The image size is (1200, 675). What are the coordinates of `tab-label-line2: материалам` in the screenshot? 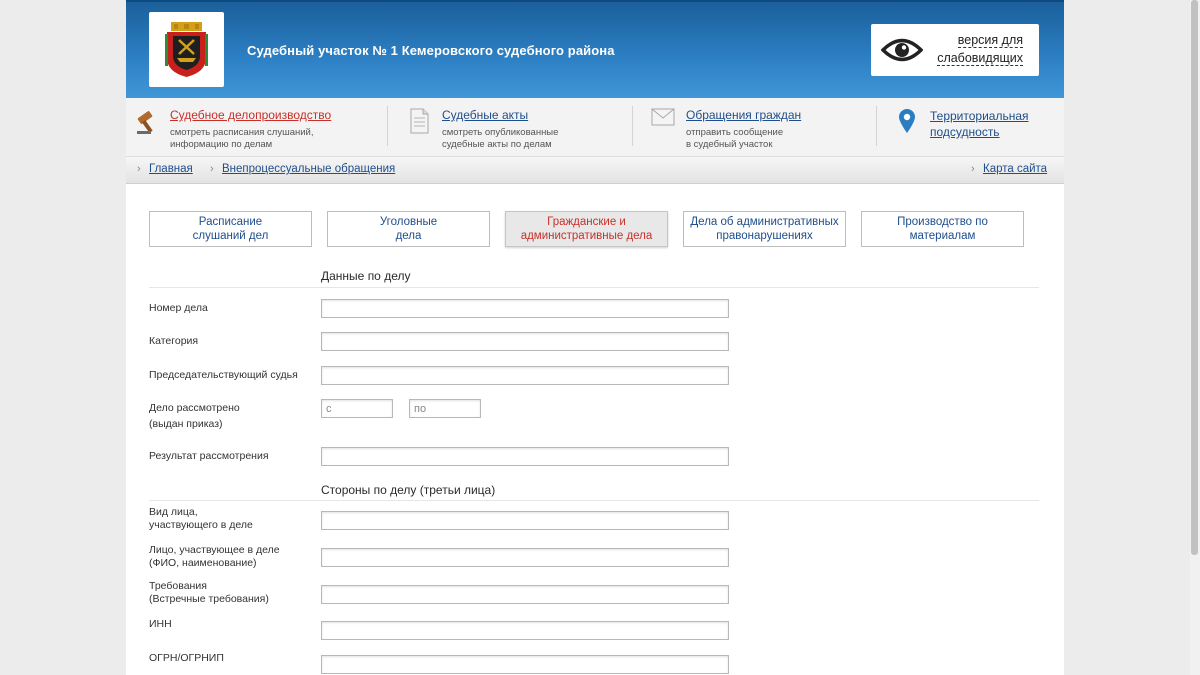 It's located at (942, 236).